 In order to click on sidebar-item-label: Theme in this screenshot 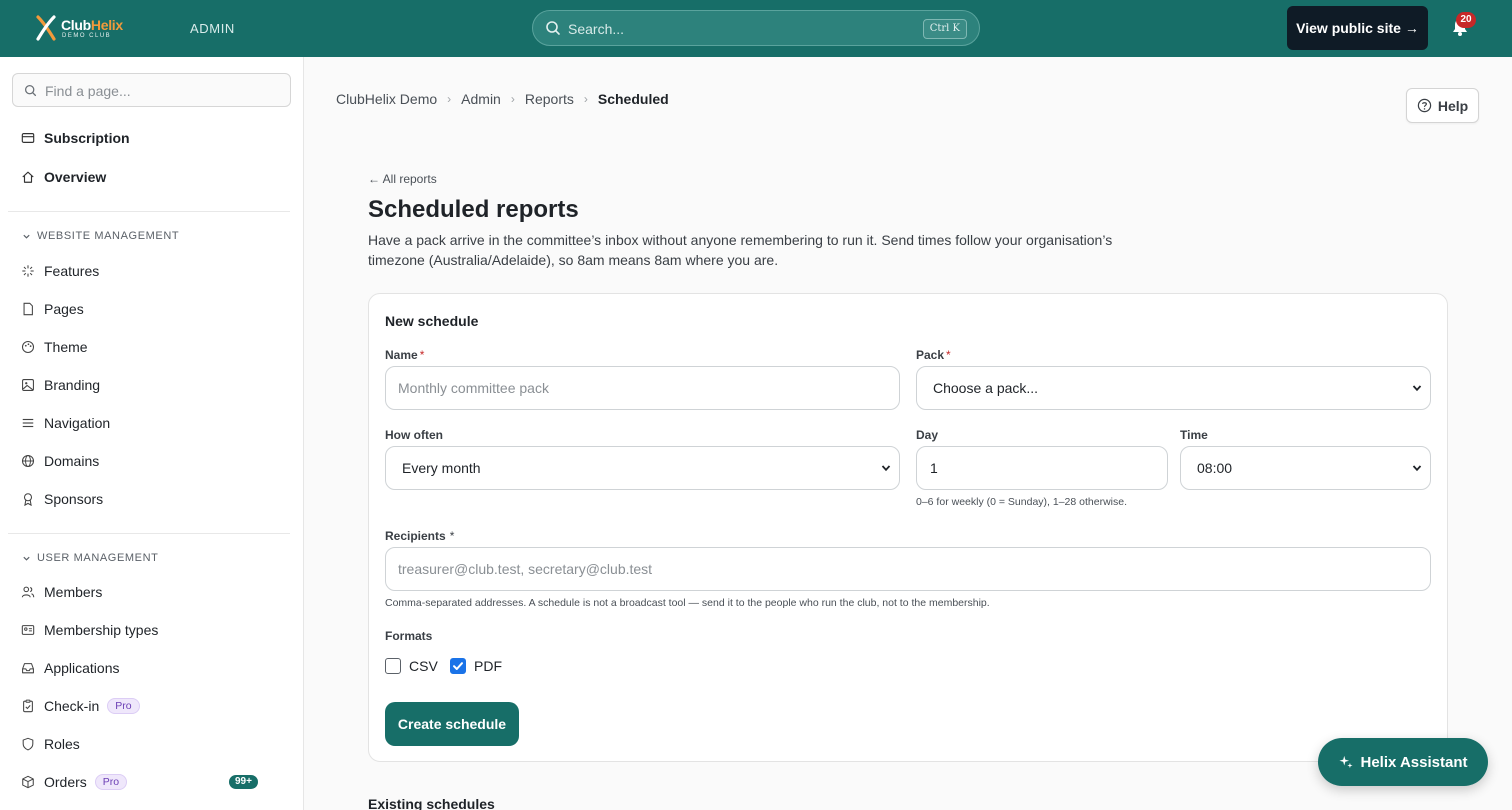, I will do `click(66, 347)`.